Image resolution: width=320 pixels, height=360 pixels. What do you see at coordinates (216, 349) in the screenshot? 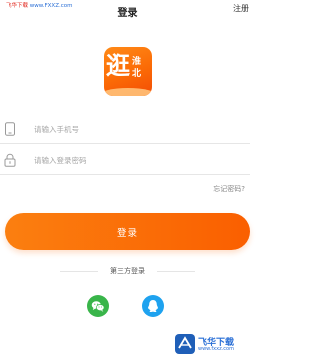
I see `watermark-url-bottom: www.fxxz.com` at bounding box center [216, 349].